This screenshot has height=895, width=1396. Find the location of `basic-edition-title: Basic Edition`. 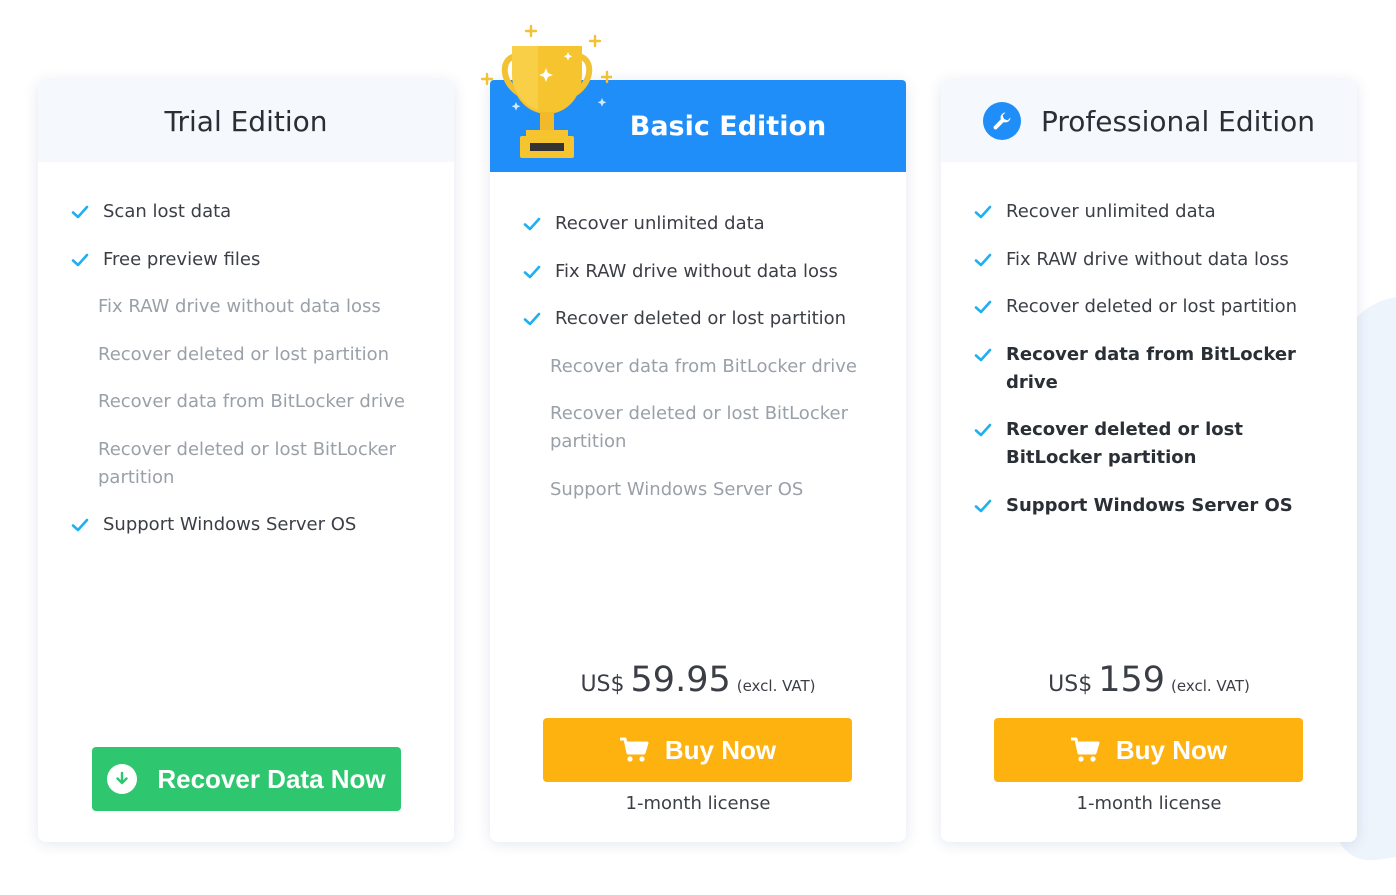

basic-edition-title: Basic Edition is located at coordinates (728, 126).